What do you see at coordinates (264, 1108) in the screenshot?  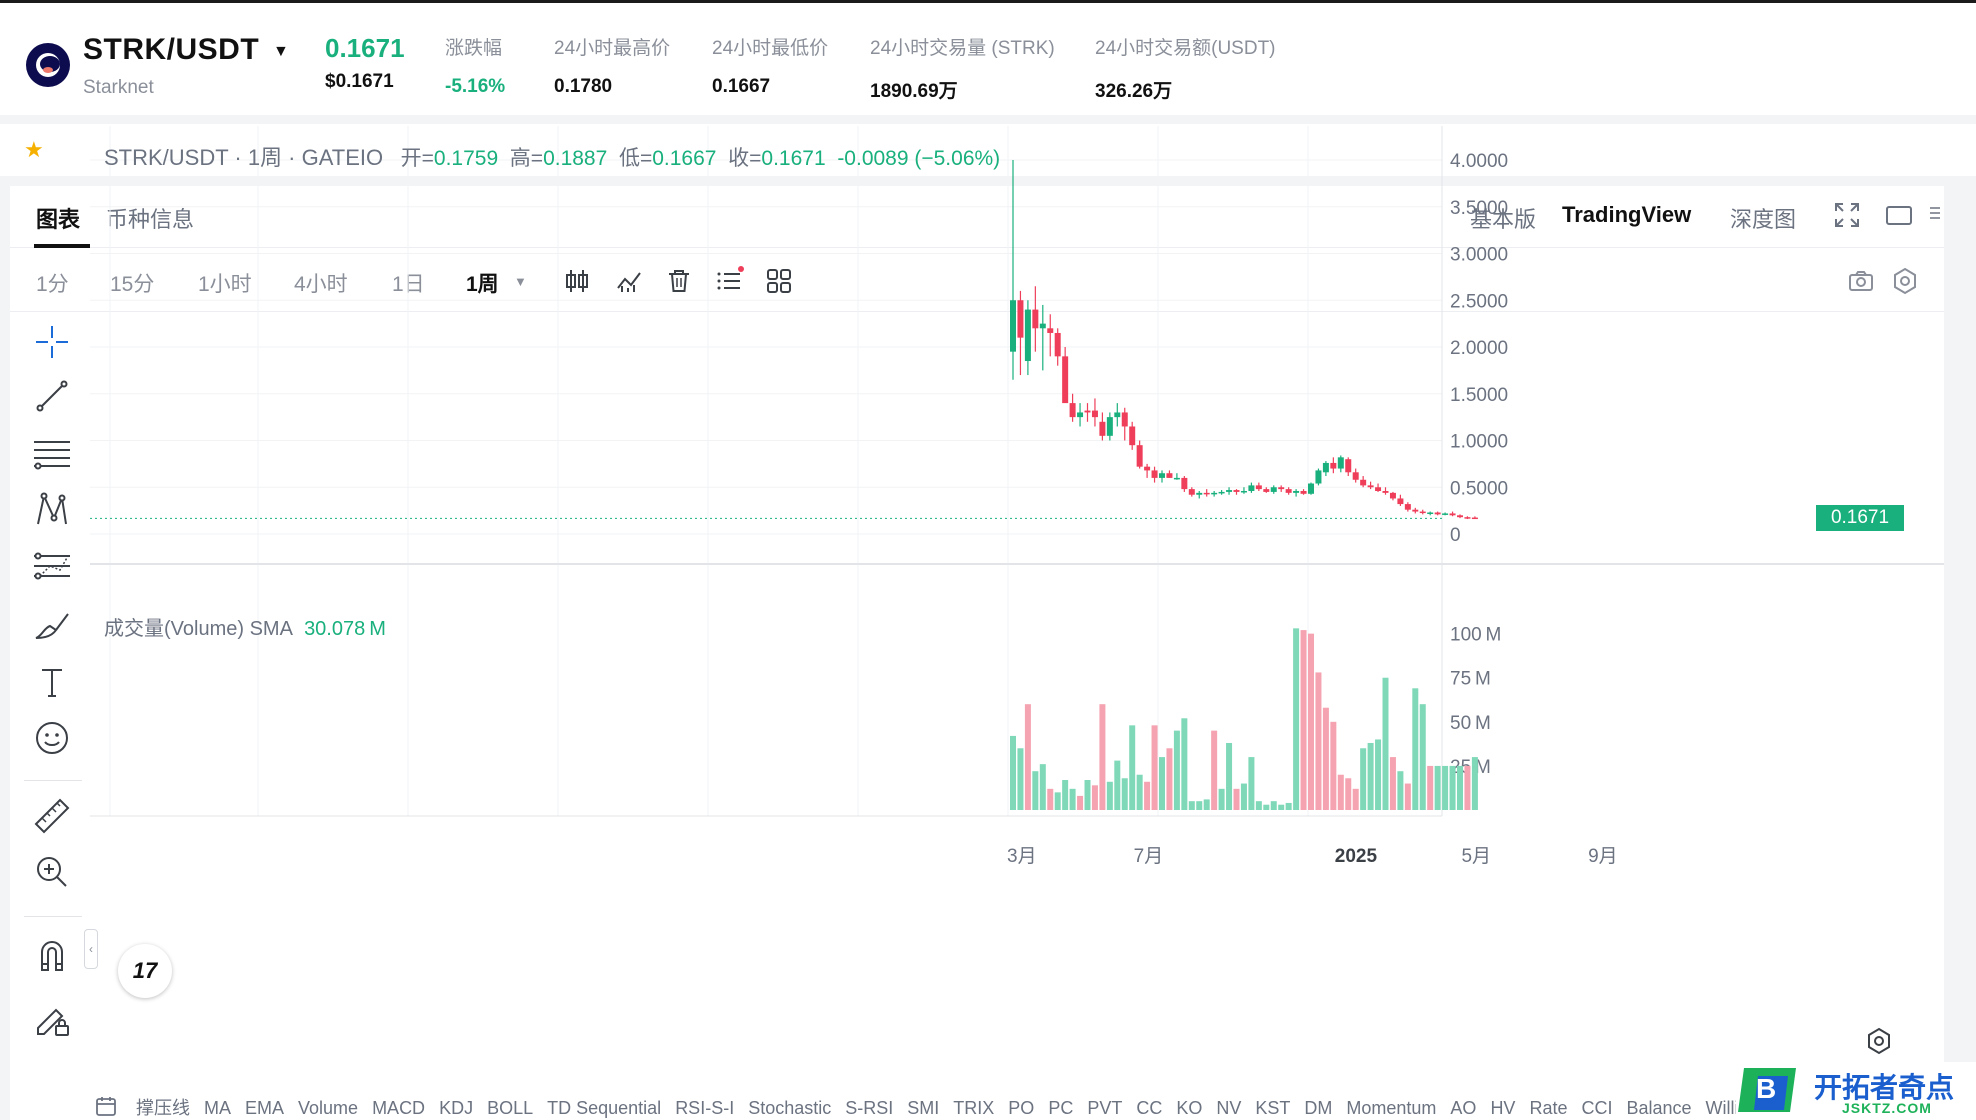 I see `indicator-item: EMA` at bounding box center [264, 1108].